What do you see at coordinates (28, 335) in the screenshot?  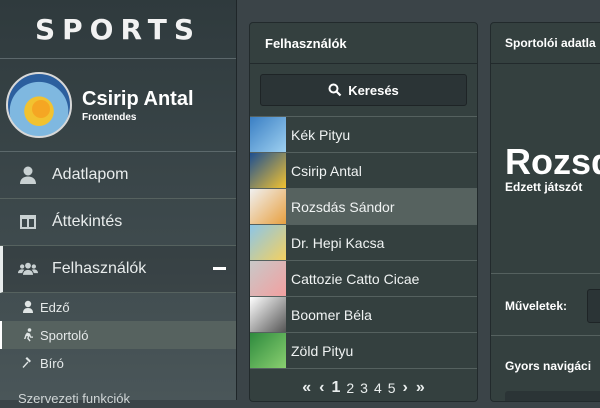 I see `runner-icon` at bounding box center [28, 335].